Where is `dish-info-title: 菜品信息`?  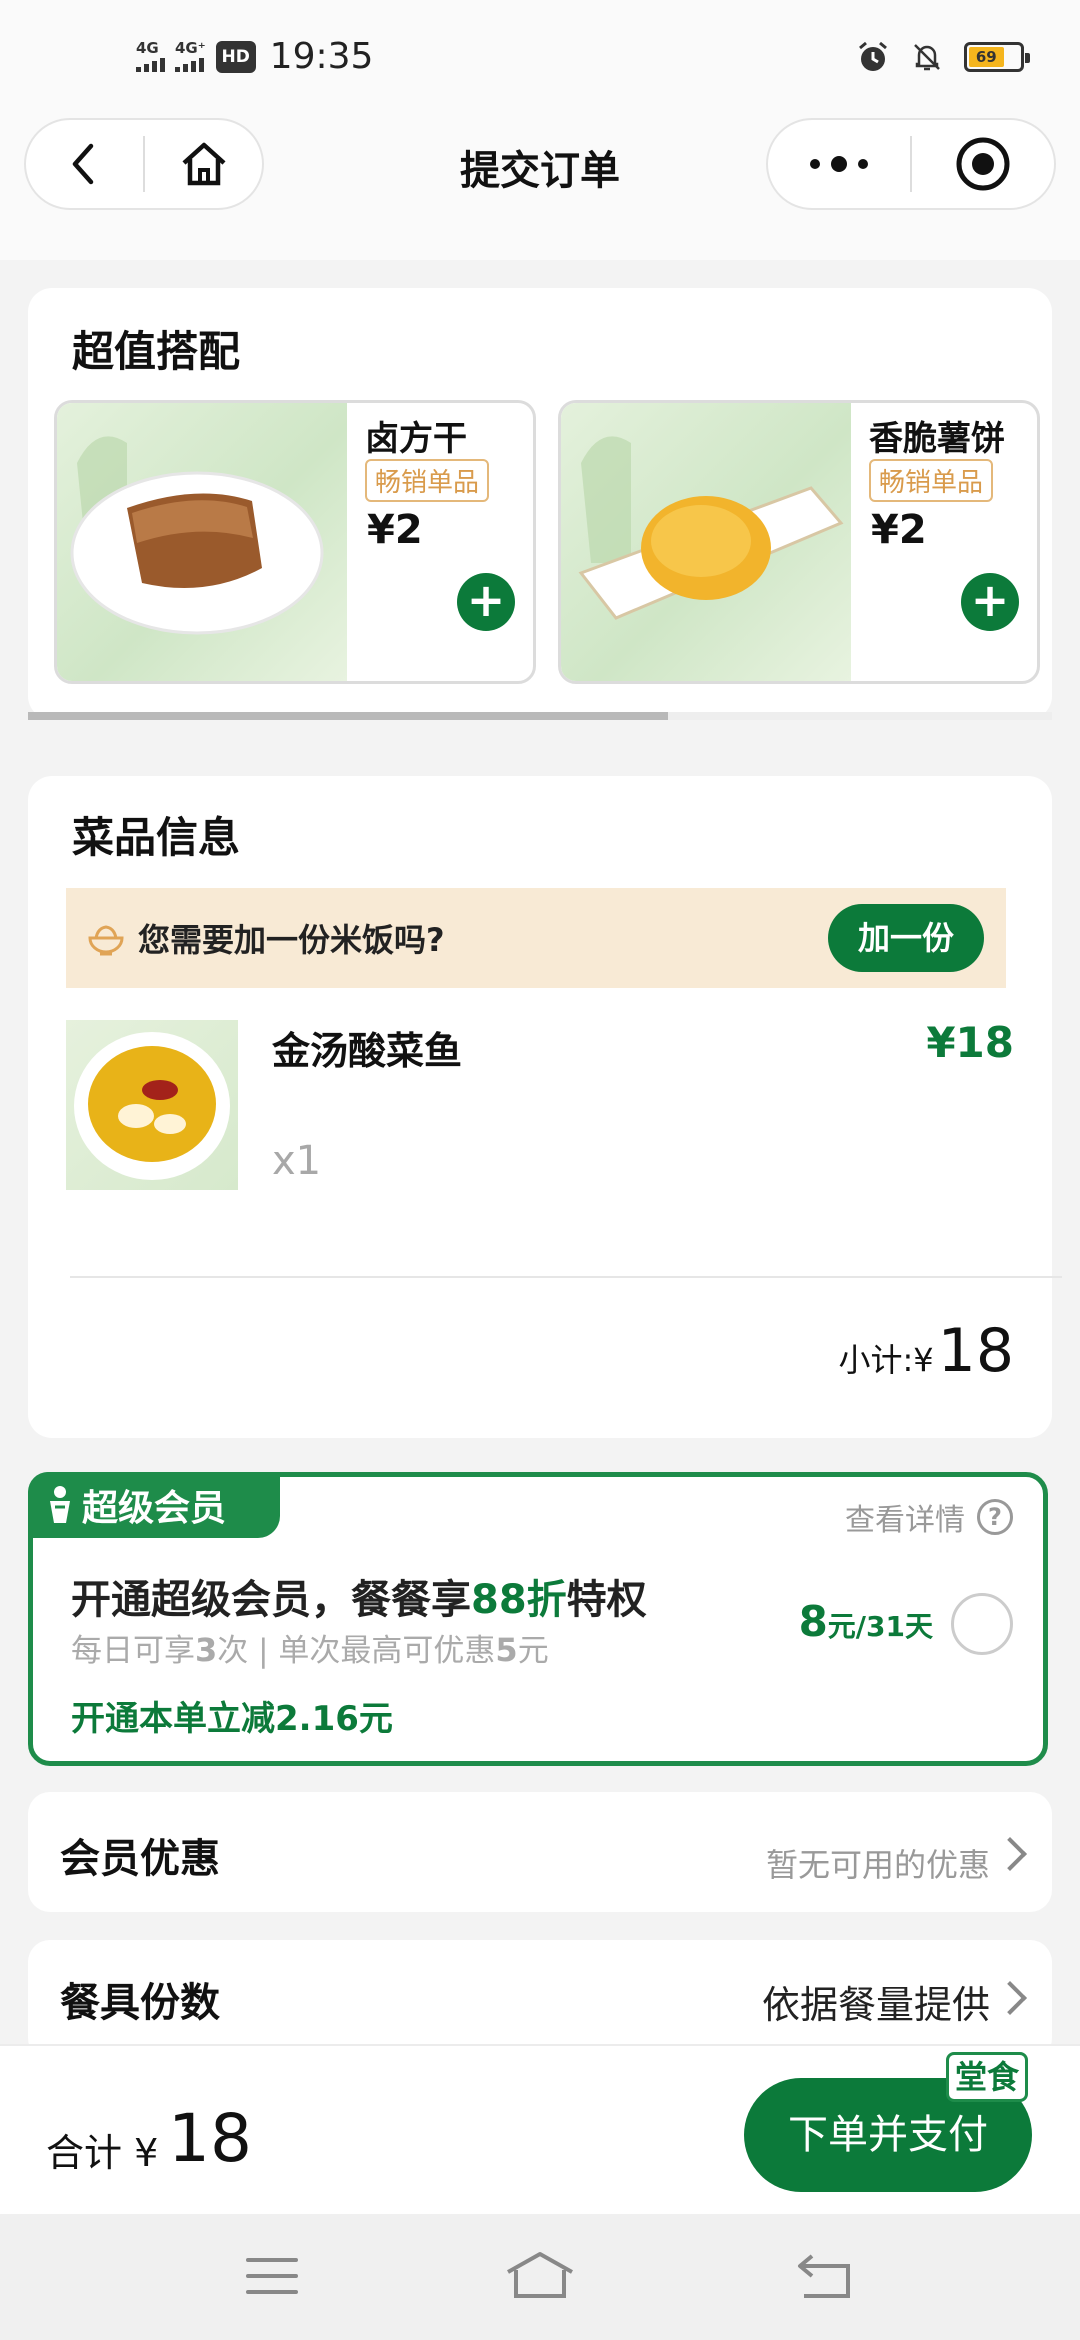
dish-info-title: 菜品信息 is located at coordinates (156, 837).